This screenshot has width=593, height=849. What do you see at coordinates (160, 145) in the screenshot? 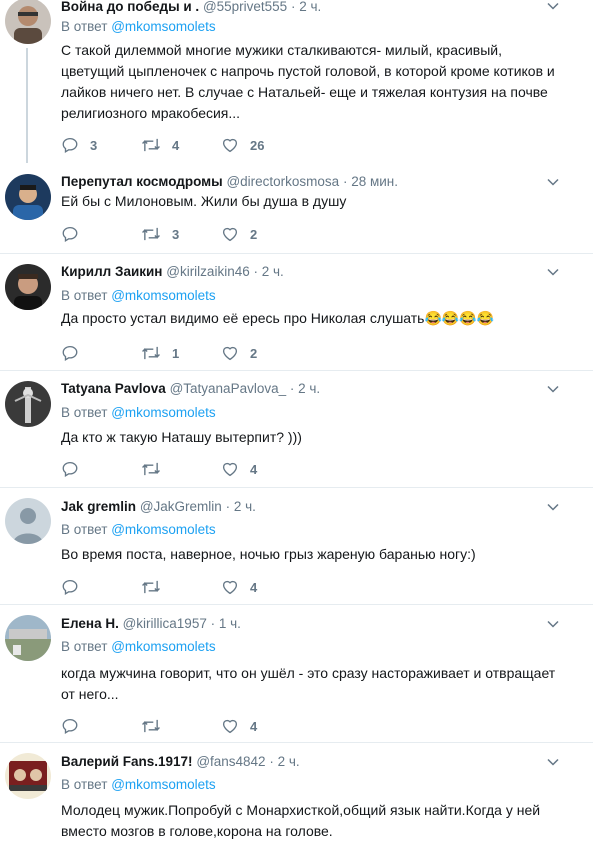
I see `retweet-button: 4` at bounding box center [160, 145].